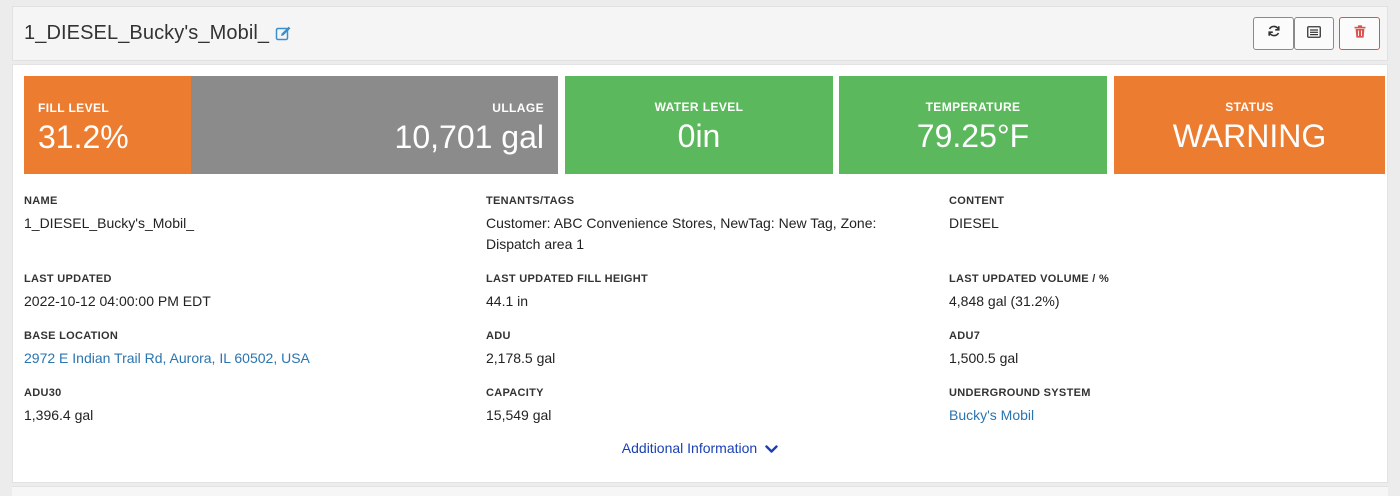 The width and height of the screenshot is (1400, 496). I want to click on field-label: BASE LOCATION, so click(71, 336).